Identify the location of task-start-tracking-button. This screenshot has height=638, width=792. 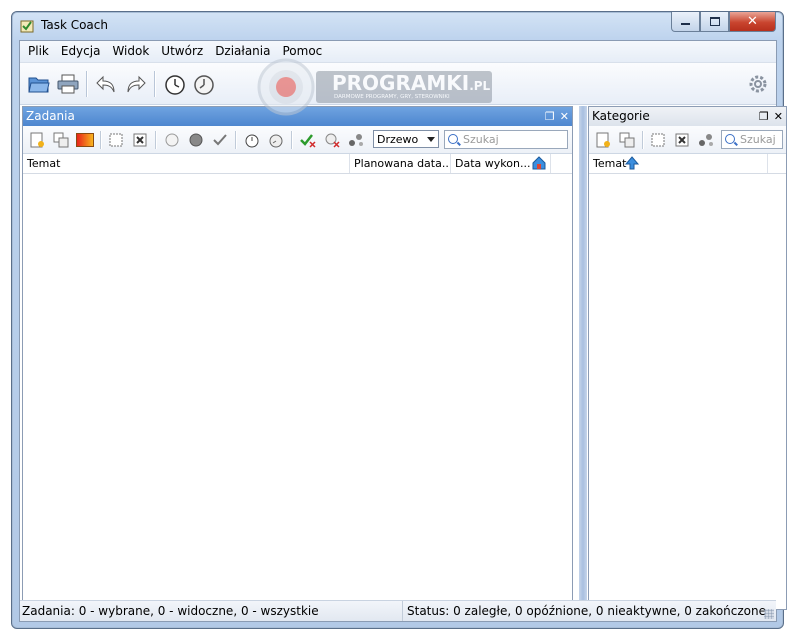
(252, 140).